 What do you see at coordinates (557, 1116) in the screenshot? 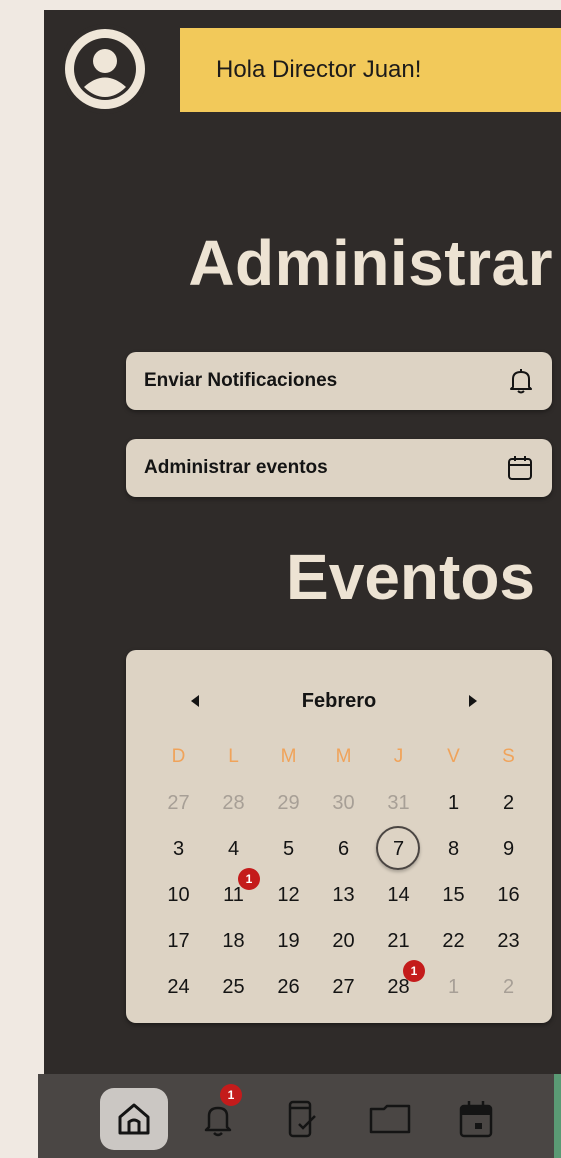
I see `edge-accent` at bounding box center [557, 1116].